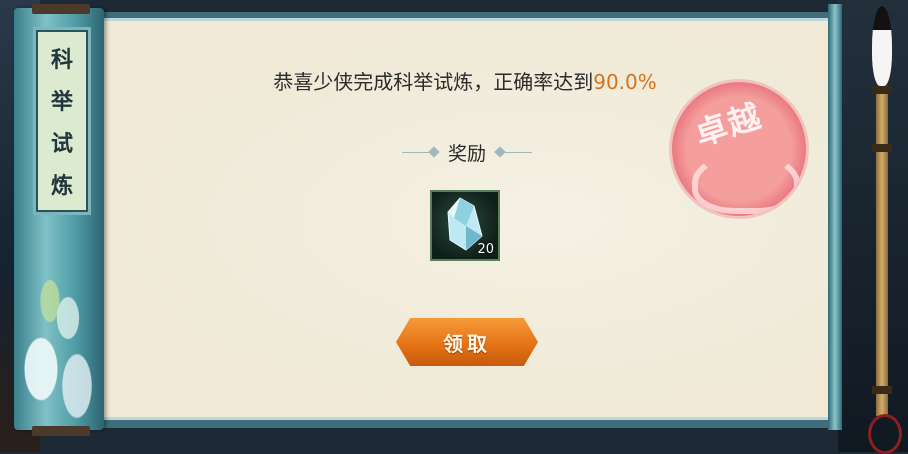 The width and height of the screenshot is (908, 454). What do you see at coordinates (625, 82) in the screenshot?
I see `accuracy-percent: 90.0%` at bounding box center [625, 82].